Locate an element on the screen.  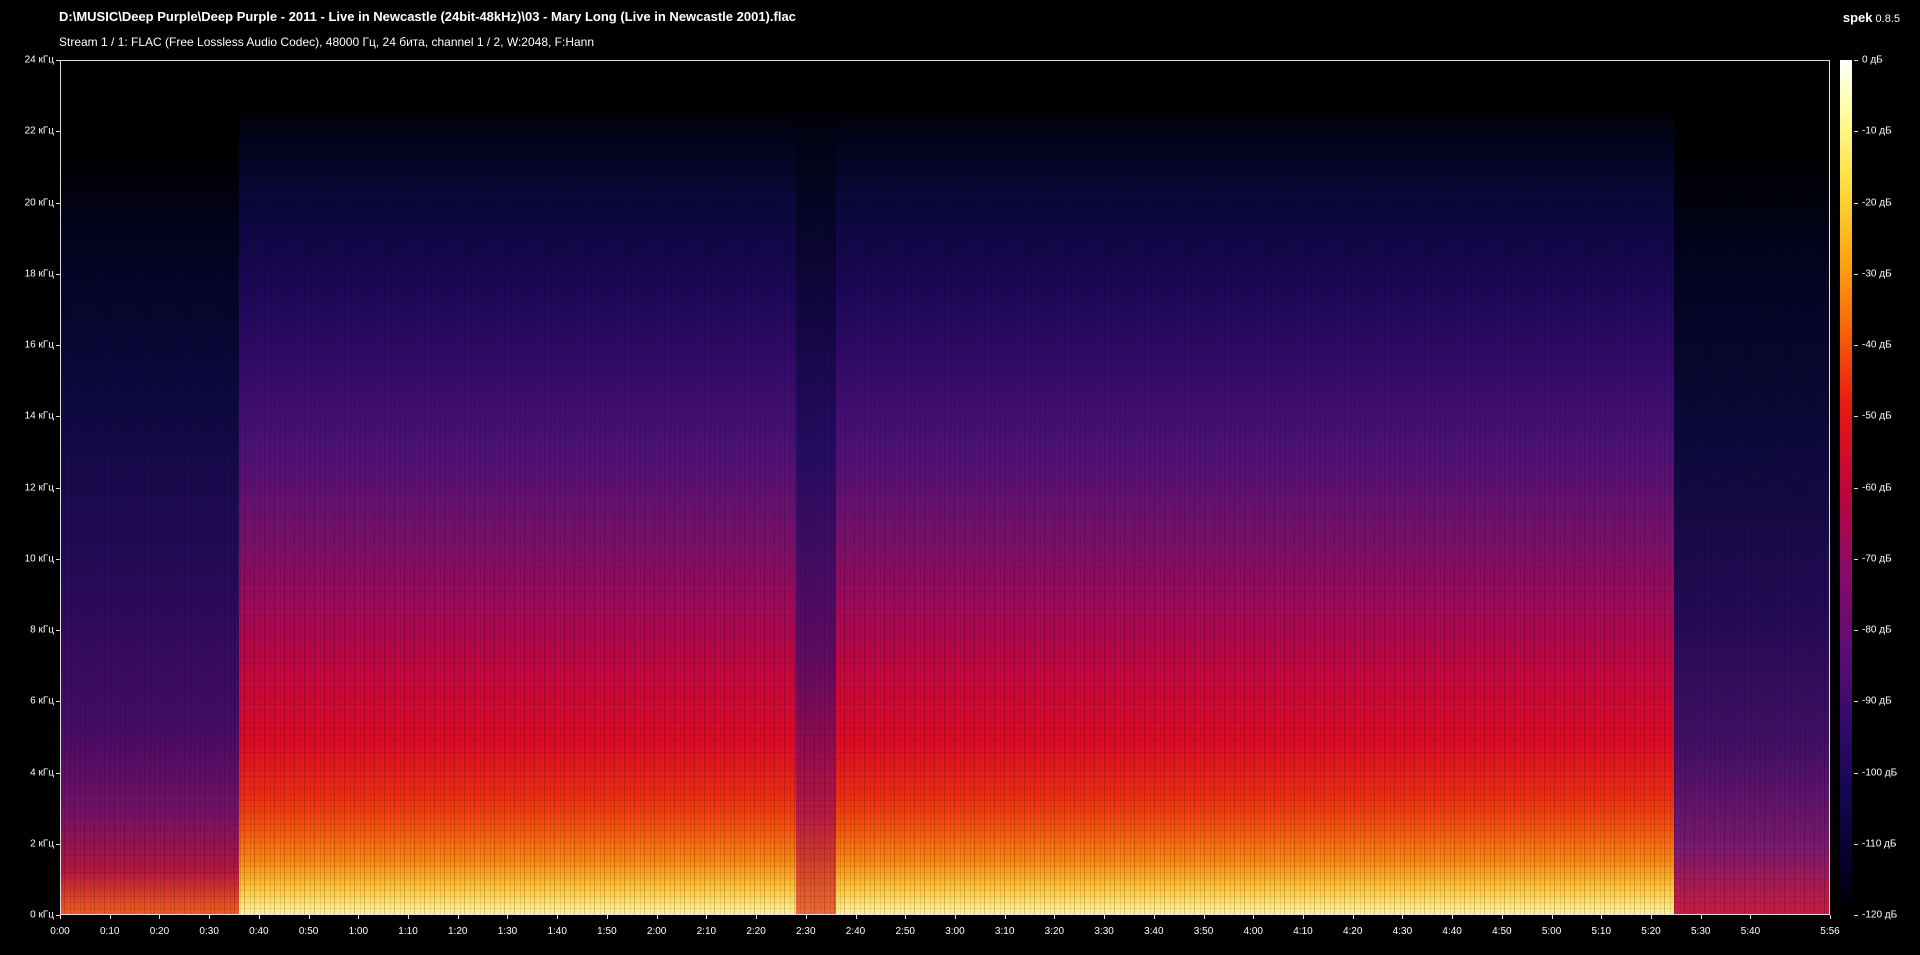
time-tick-label: 4:50 is located at coordinates (1502, 931).